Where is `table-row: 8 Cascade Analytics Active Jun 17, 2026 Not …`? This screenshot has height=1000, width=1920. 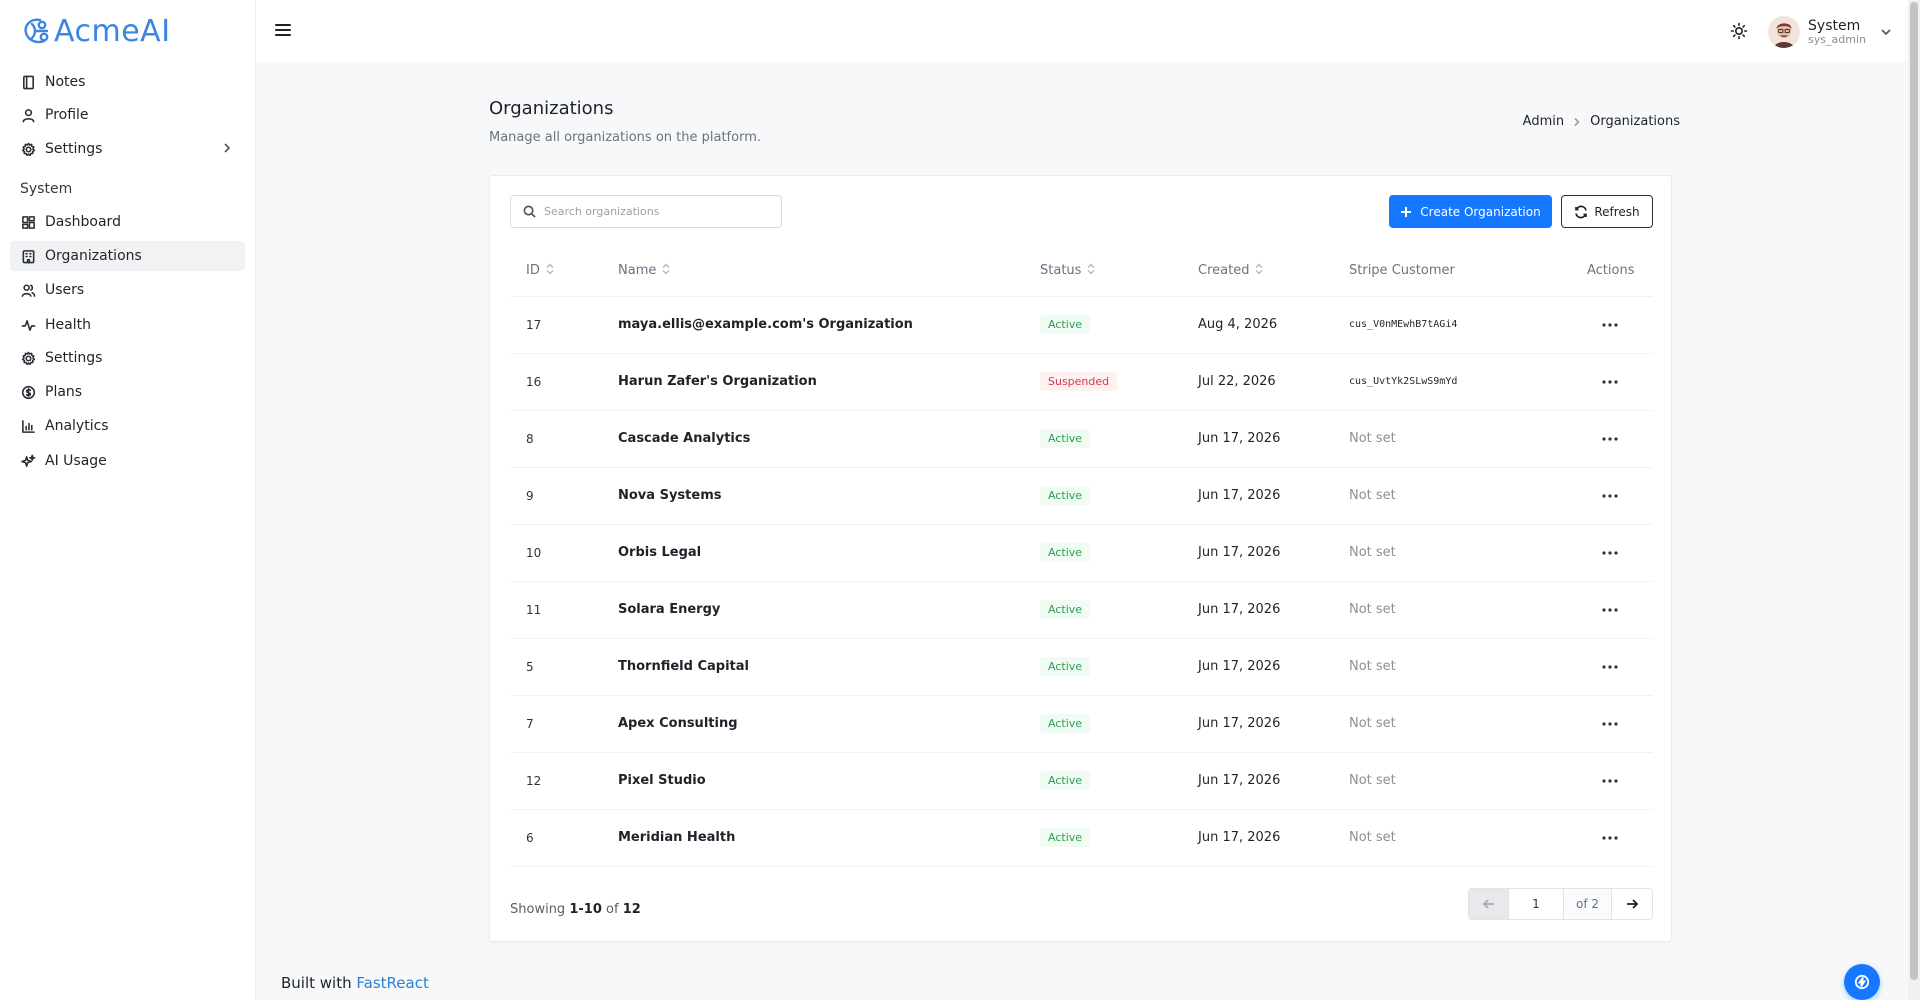
table-row: 8 Cascade Analytics Active Jun 17, 2026 Not … is located at coordinates (1081, 439).